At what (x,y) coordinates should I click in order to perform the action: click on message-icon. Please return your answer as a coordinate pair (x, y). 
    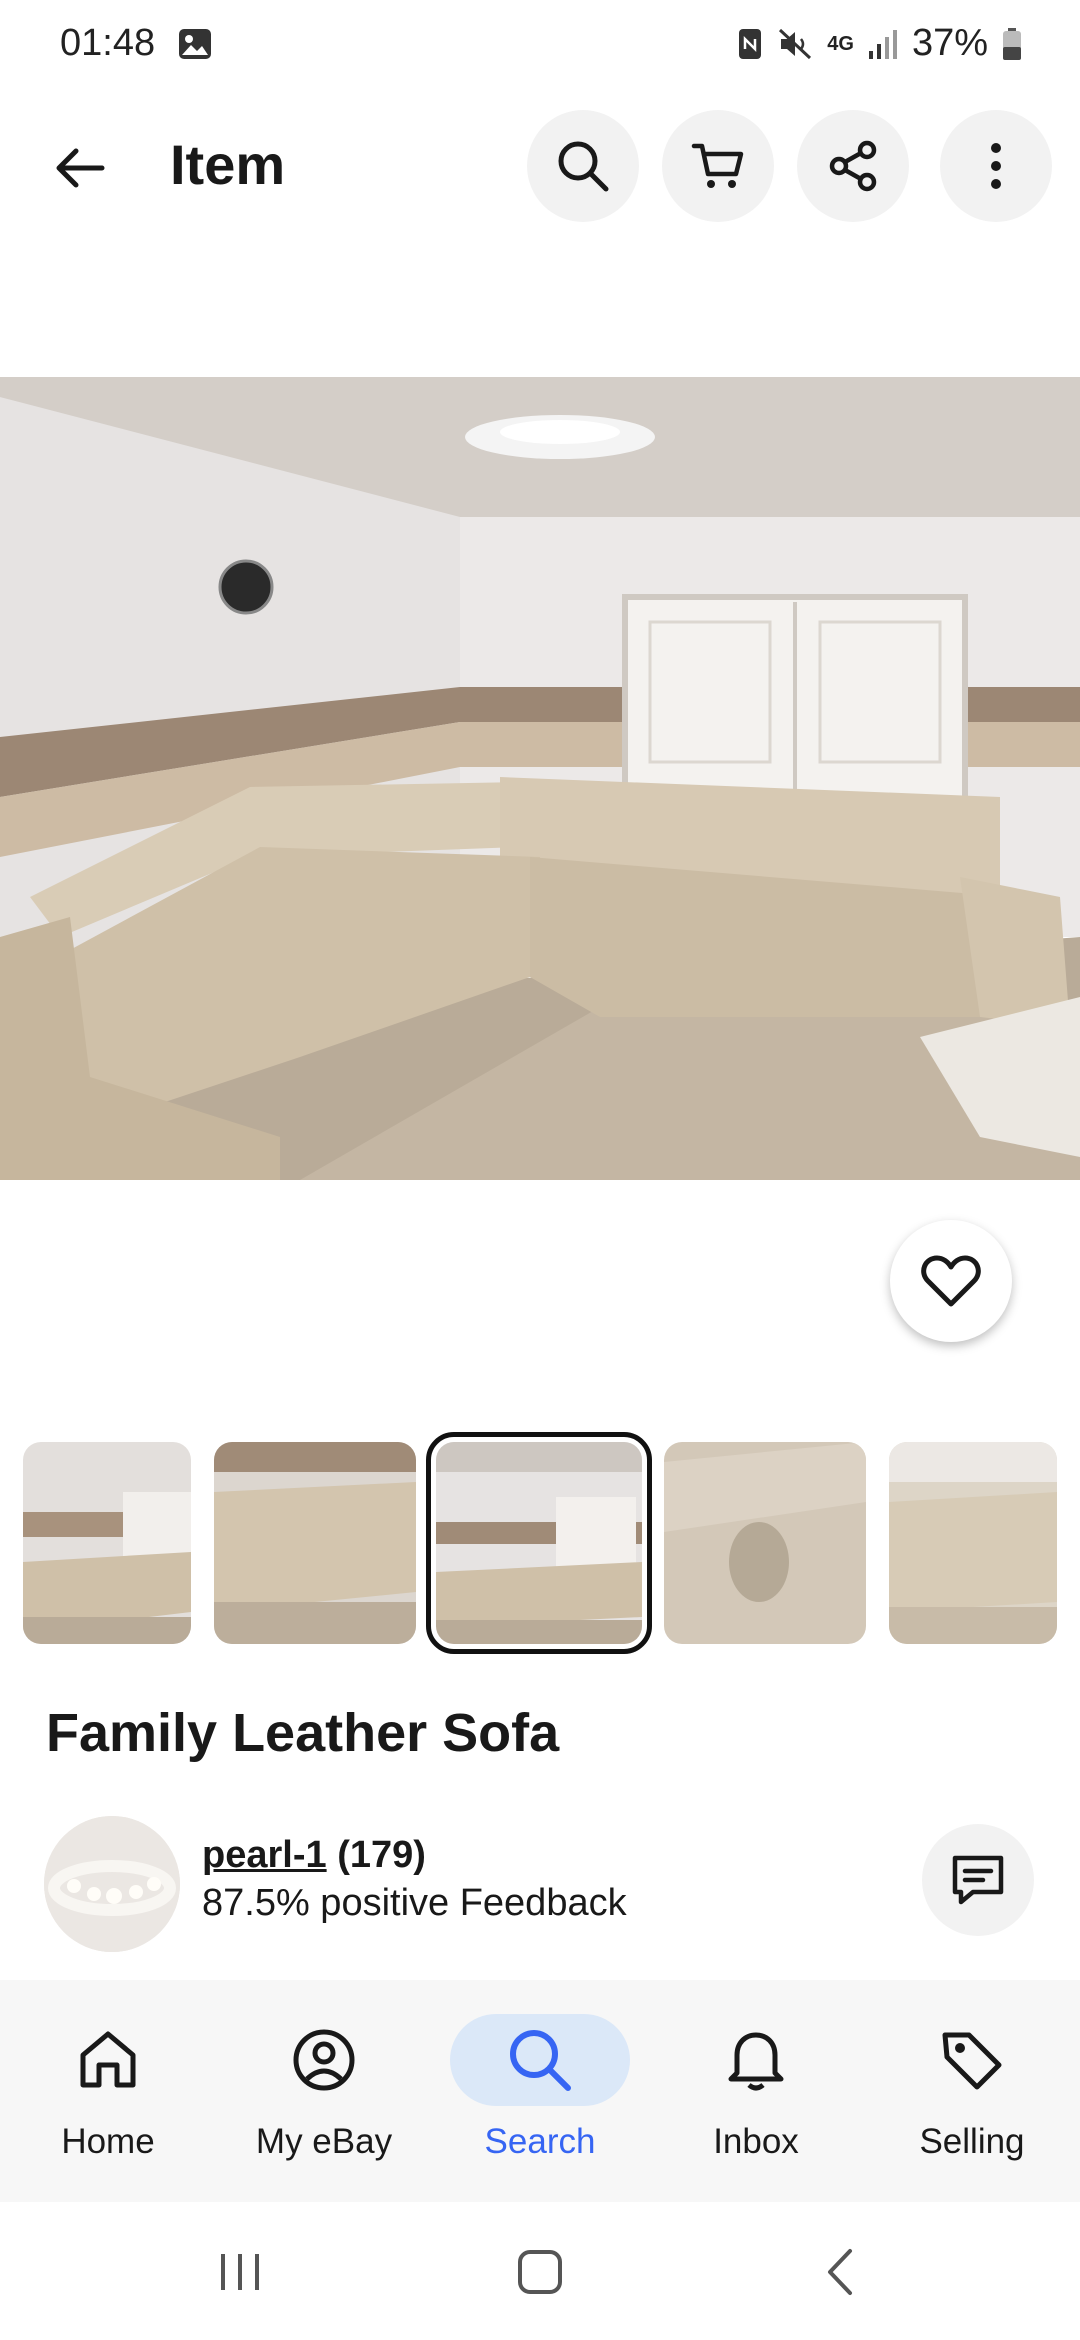
    Looking at the image, I should click on (978, 1880).